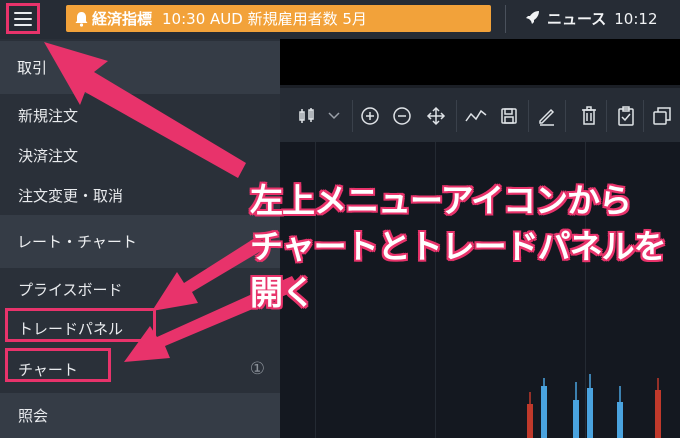 This screenshot has height=438, width=680. What do you see at coordinates (122, 19) in the screenshot?
I see `alert-label: 経済指標` at bounding box center [122, 19].